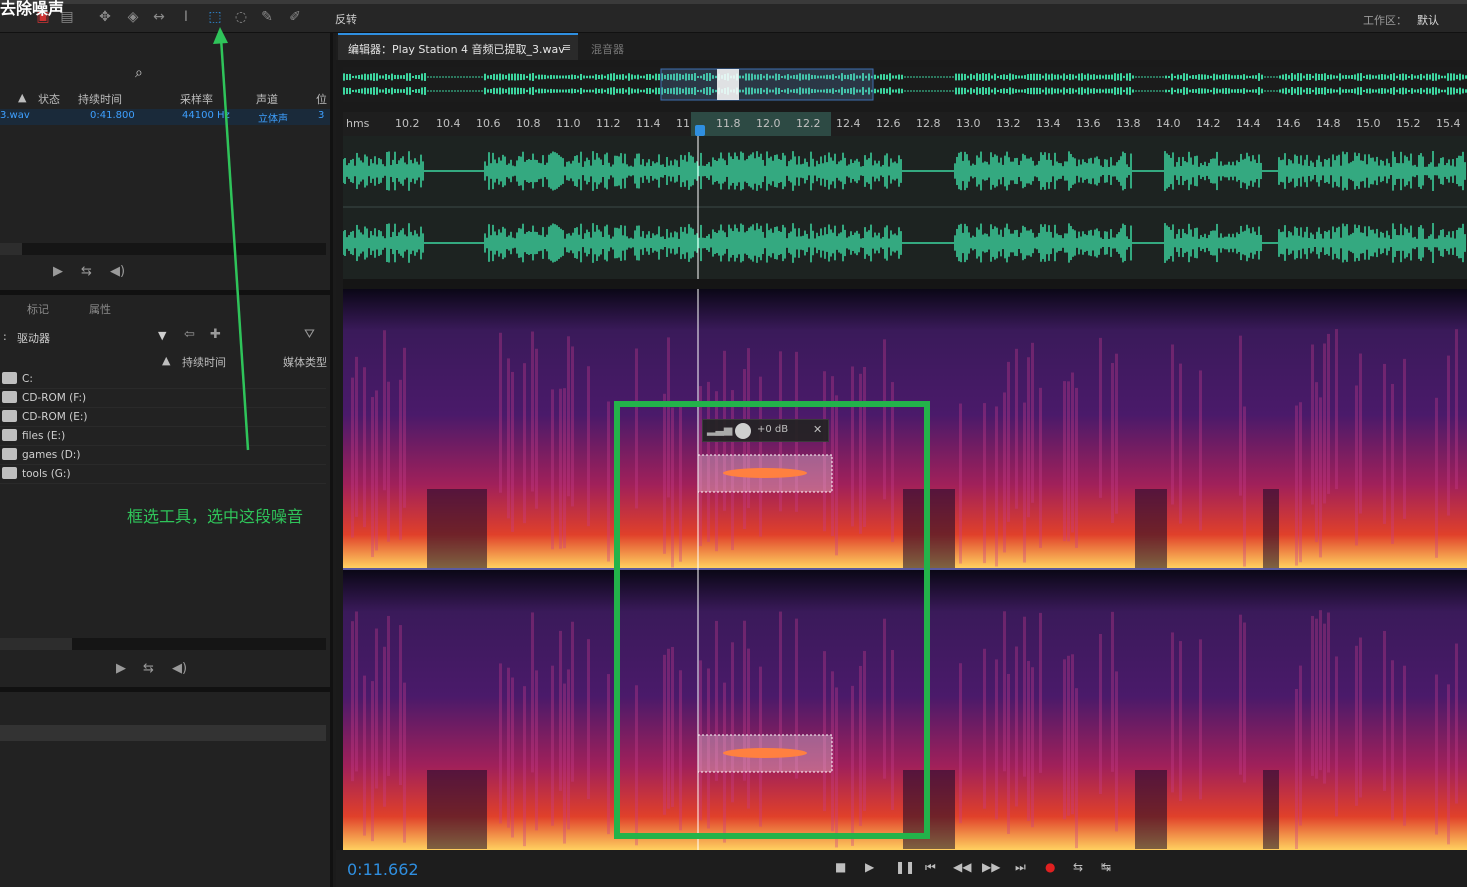 Image resolution: width=1467 pixels, height=887 pixels. I want to click on stop-icon: ■, so click(840, 867).